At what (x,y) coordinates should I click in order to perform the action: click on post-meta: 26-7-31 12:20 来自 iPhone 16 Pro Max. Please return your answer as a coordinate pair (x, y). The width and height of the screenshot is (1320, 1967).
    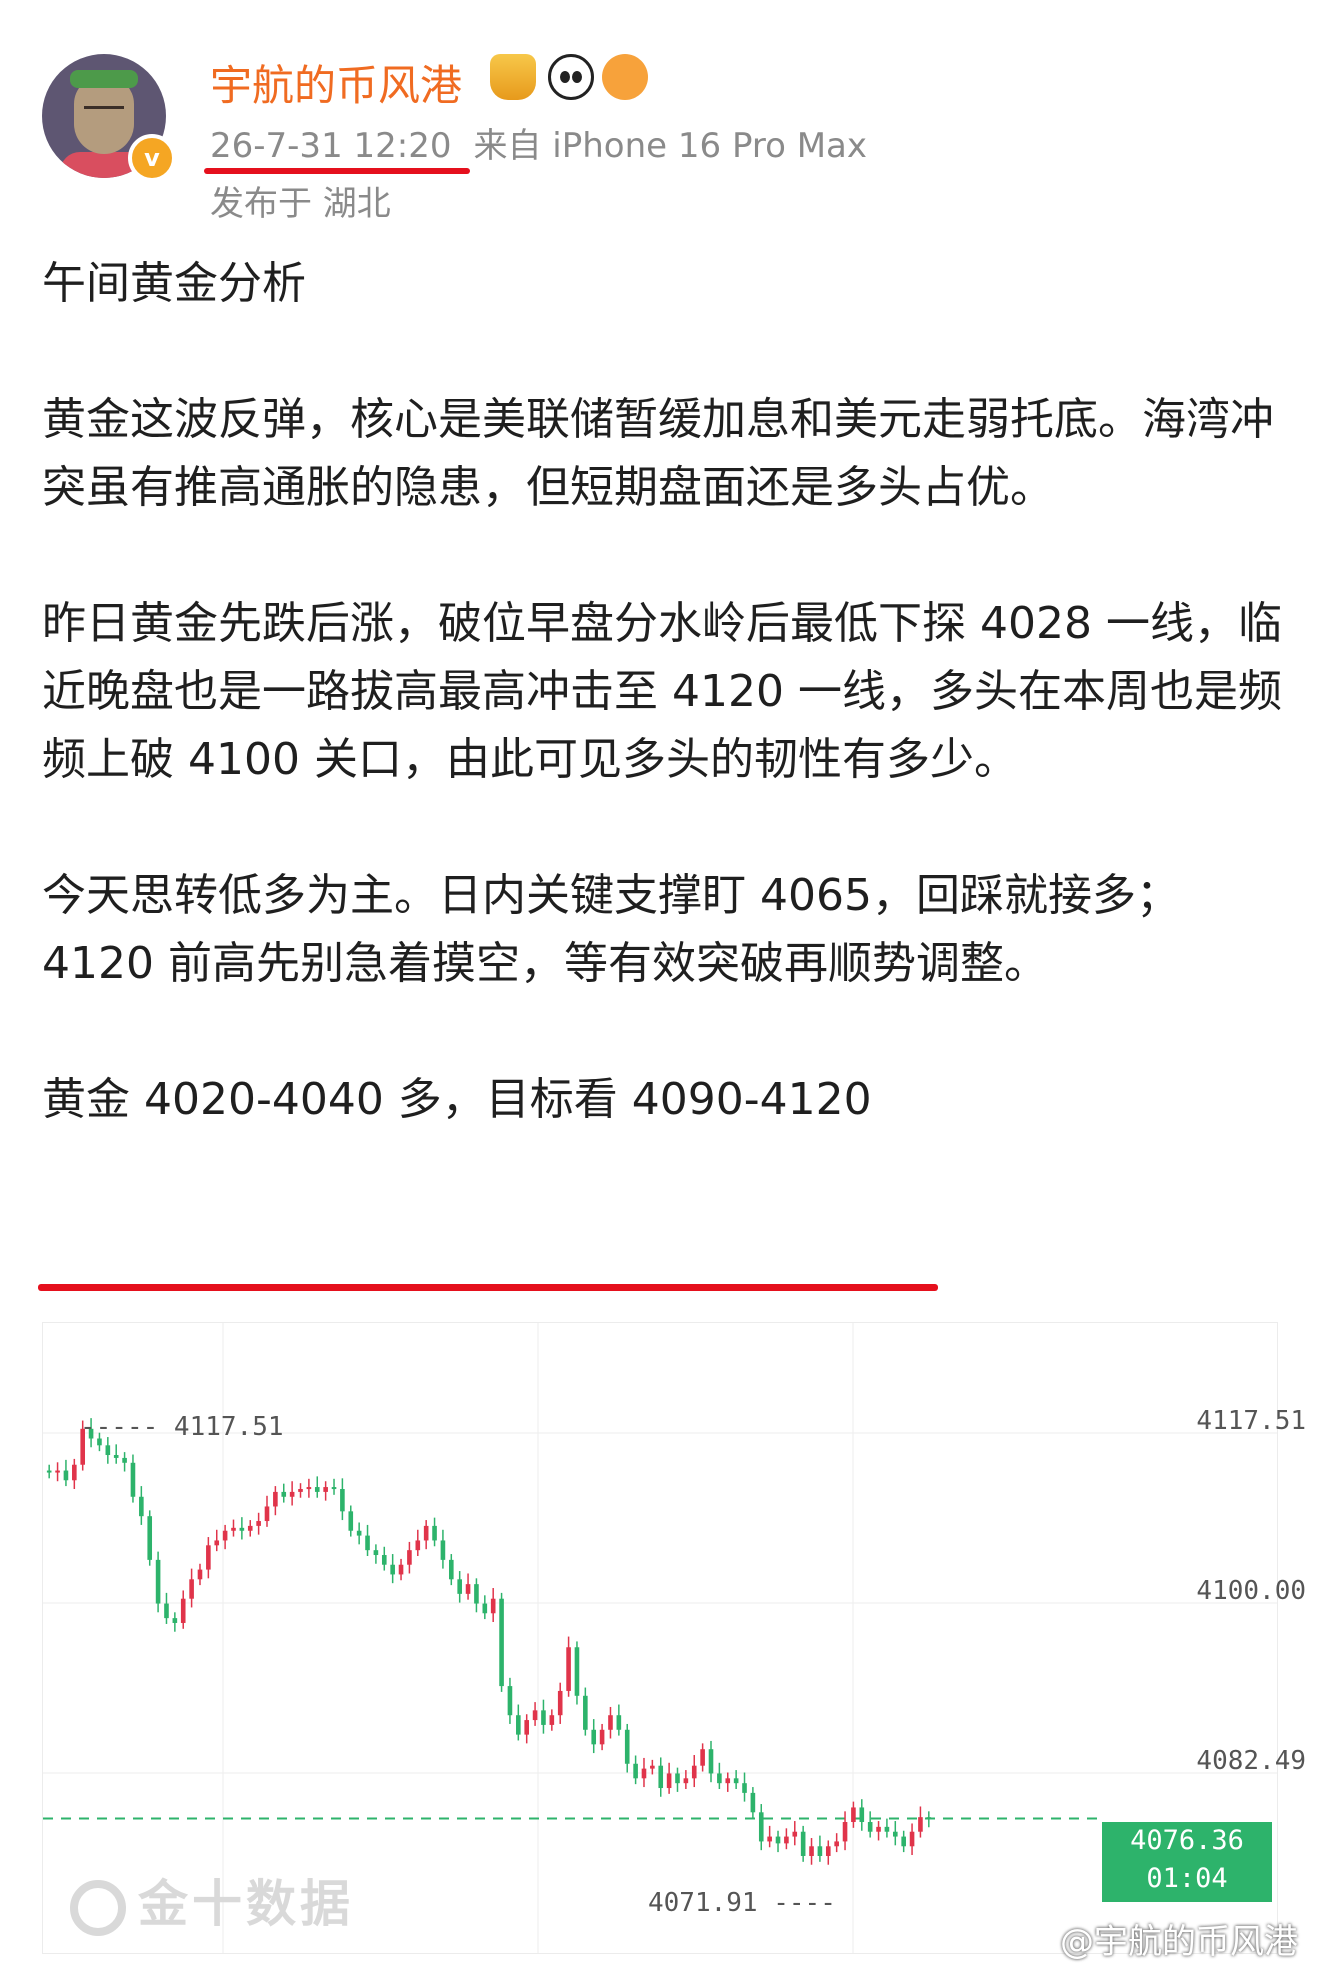
    Looking at the image, I should click on (538, 142).